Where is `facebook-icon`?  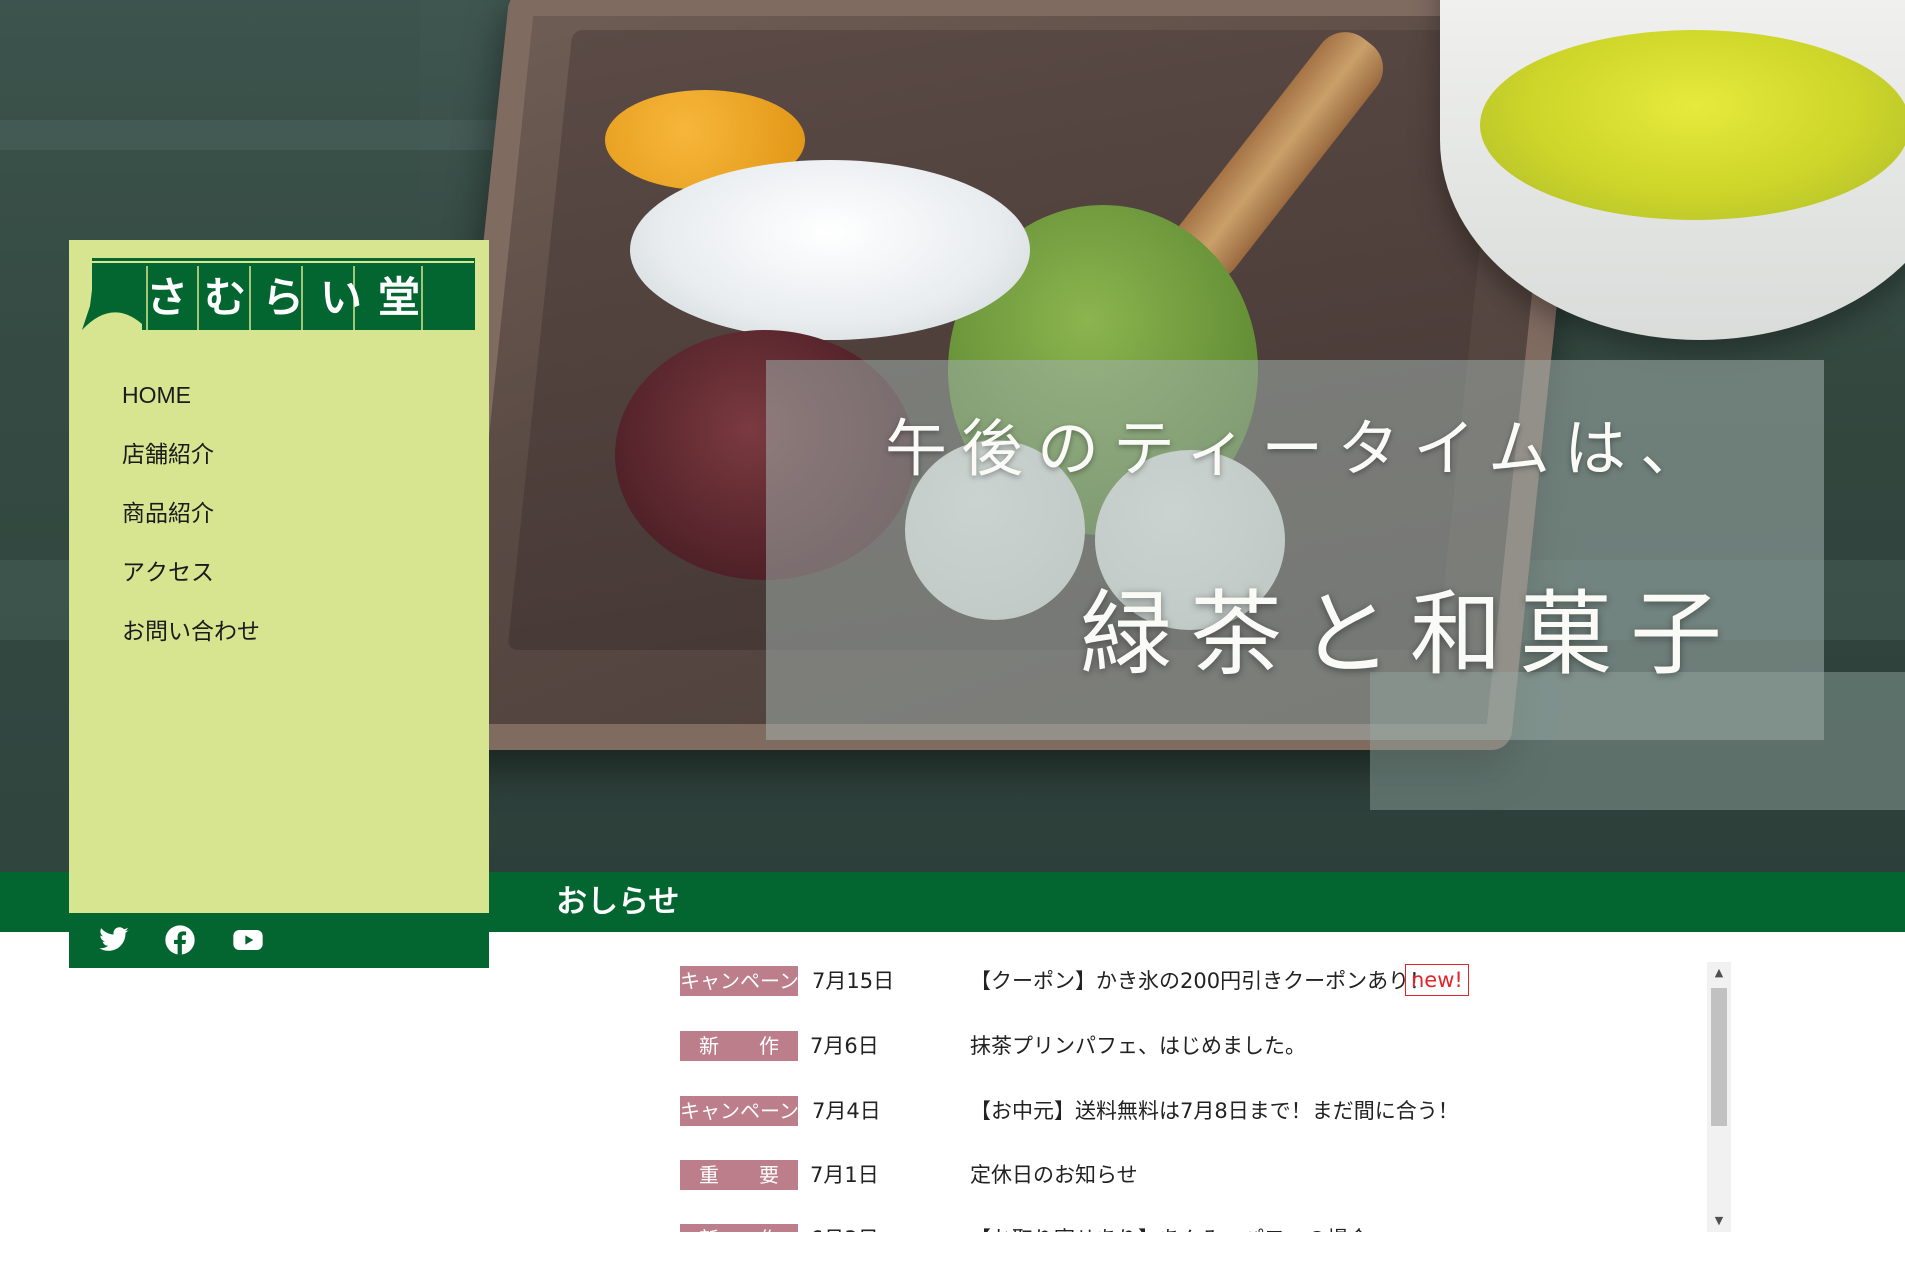
facebook-icon is located at coordinates (180, 940).